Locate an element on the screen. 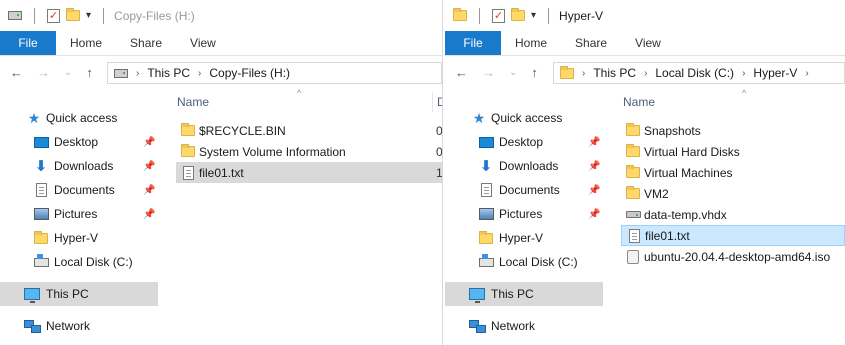 This screenshot has height=345, width=845. file-row: Virtual Machines is located at coordinates (733, 172).